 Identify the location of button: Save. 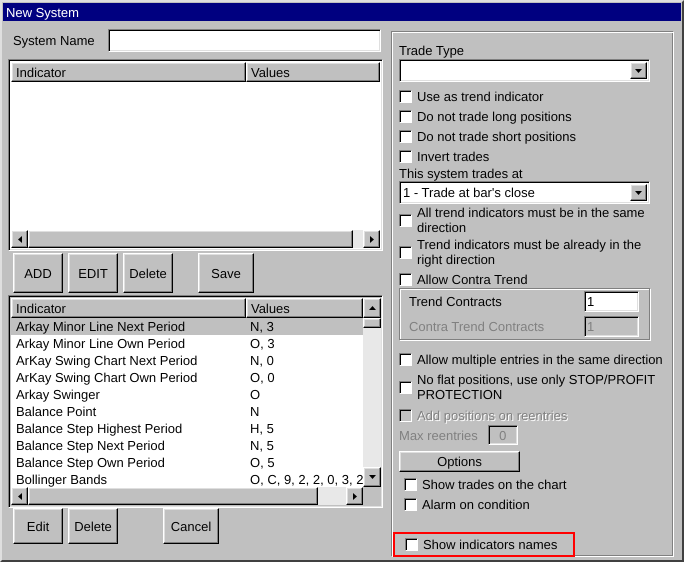
(226, 273).